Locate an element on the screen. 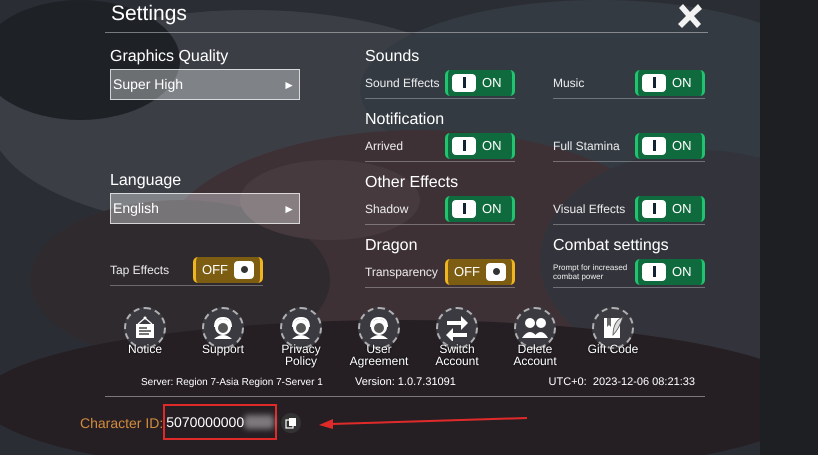  id-label: Character ID: is located at coordinates (122, 423).